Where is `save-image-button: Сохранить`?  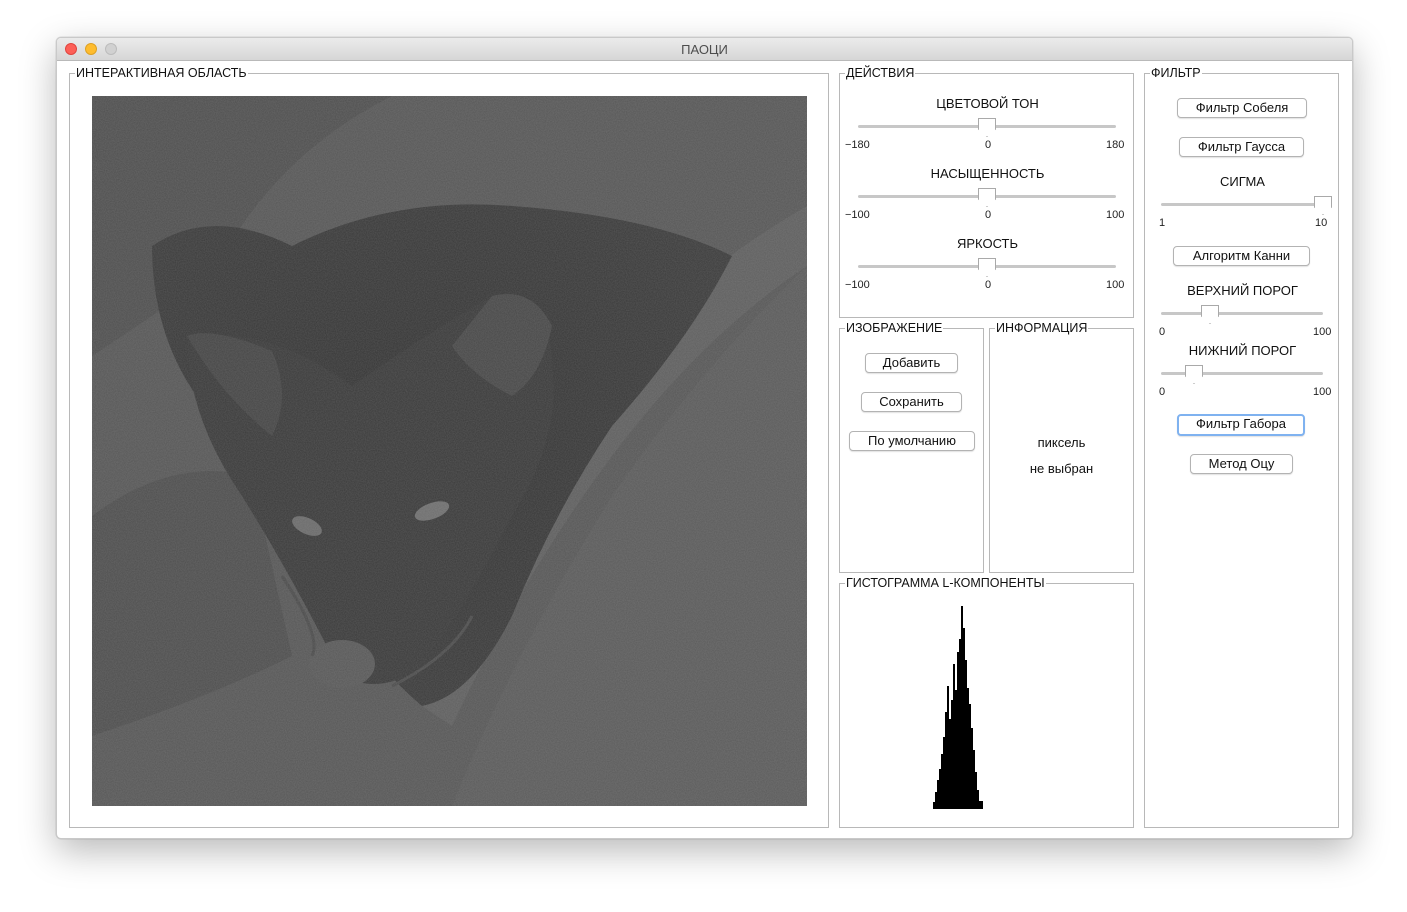
save-image-button: Сохранить is located at coordinates (911, 402).